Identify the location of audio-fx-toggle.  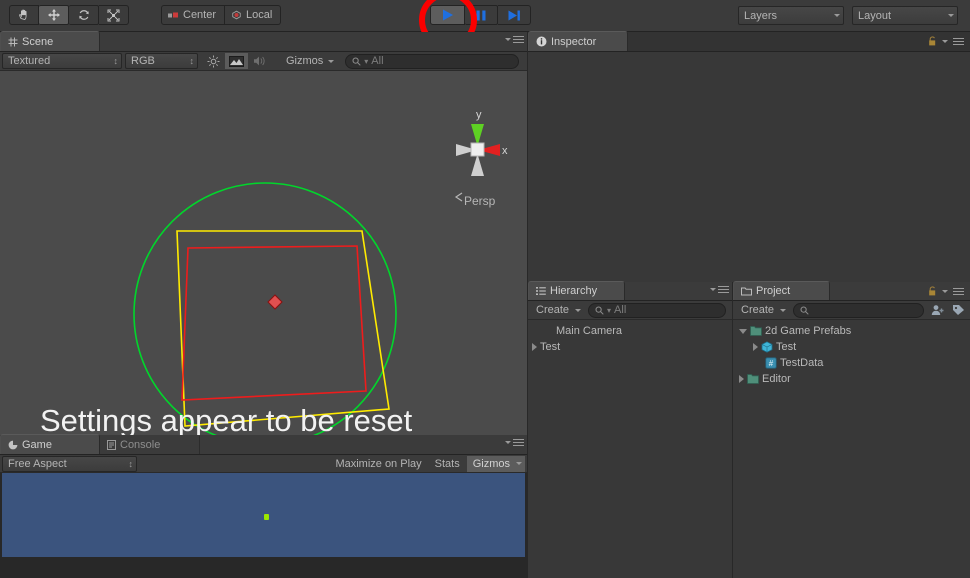
(236, 61).